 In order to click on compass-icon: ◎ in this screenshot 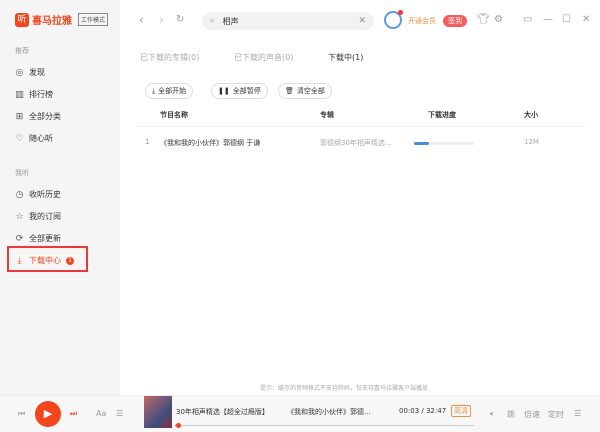, I will do `click(19, 72)`.